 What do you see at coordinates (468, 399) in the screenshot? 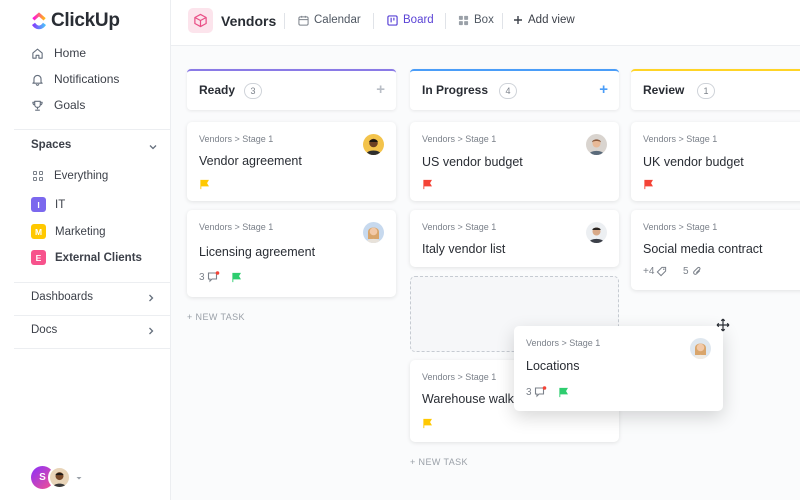
I see `card-title: Warehouse walk` at bounding box center [468, 399].